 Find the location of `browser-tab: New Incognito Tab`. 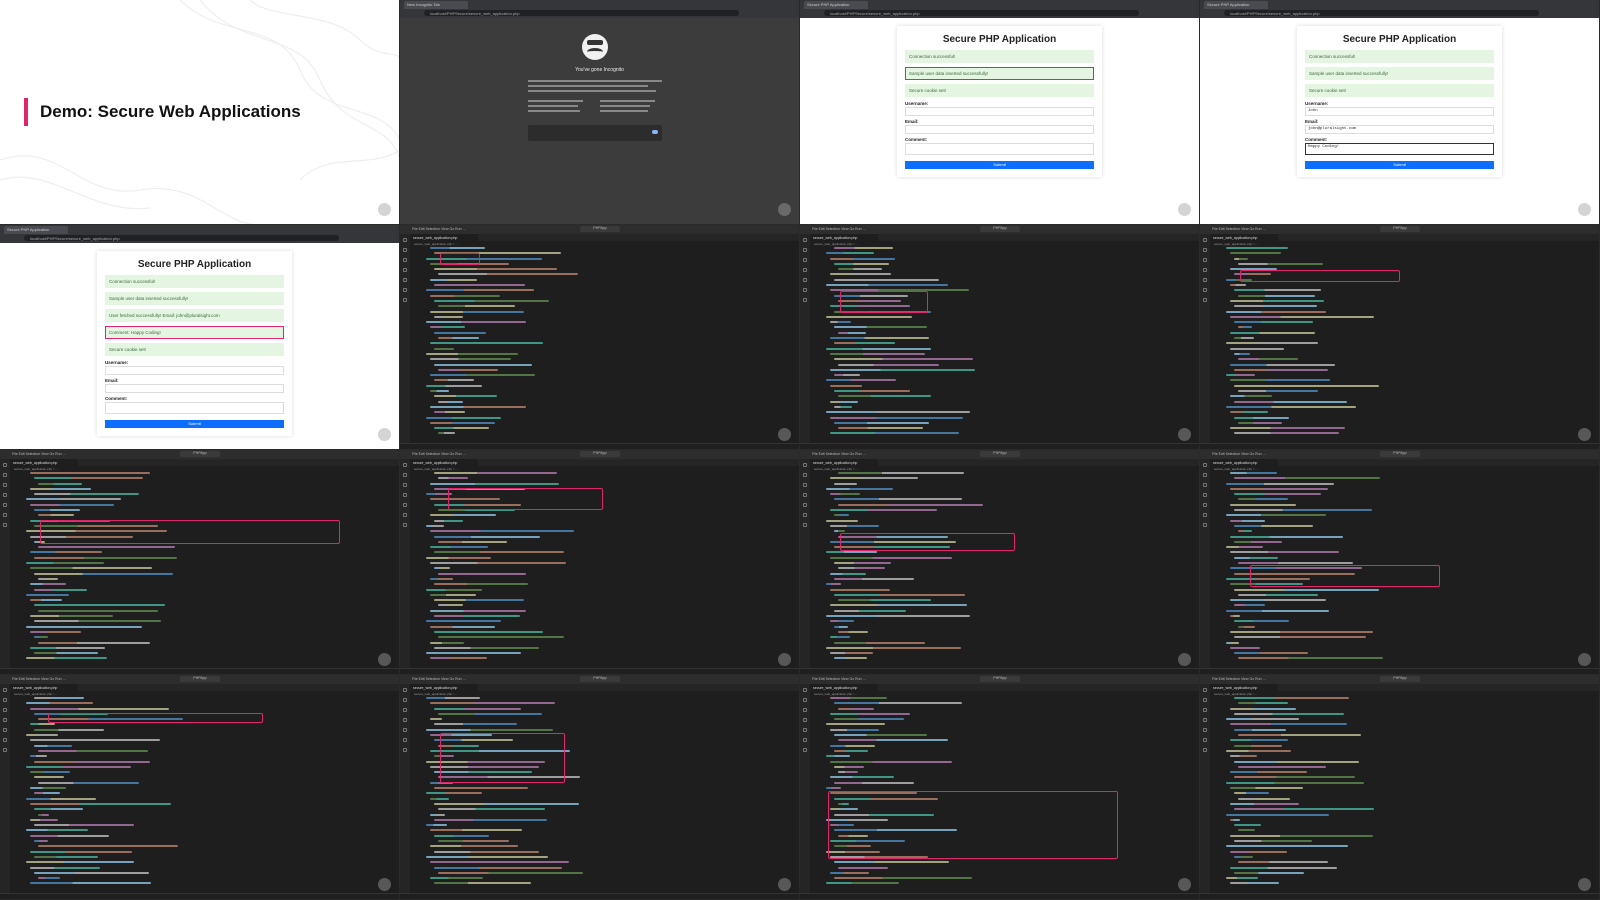

browser-tab: New Incognito Tab is located at coordinates (436, 5).